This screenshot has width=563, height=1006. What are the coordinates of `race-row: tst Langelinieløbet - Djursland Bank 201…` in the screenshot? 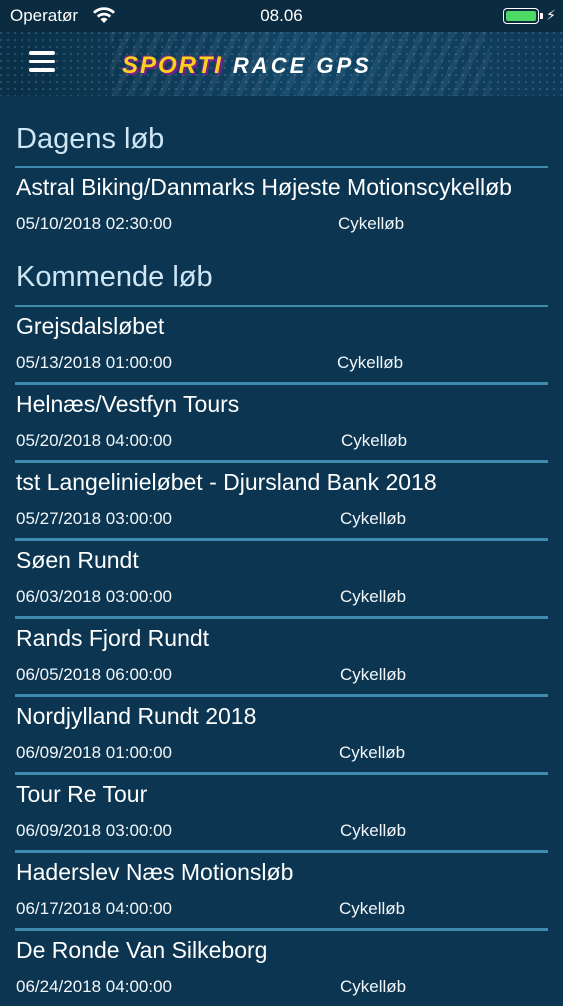 It's located at (282, 500).